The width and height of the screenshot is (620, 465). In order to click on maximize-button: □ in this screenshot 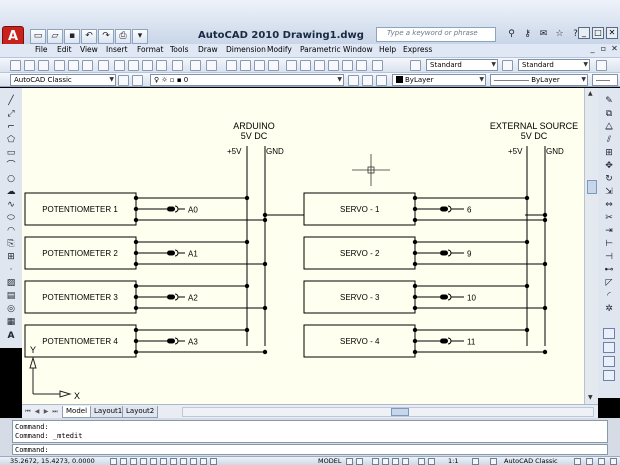, I will do `click(598, 33)`.